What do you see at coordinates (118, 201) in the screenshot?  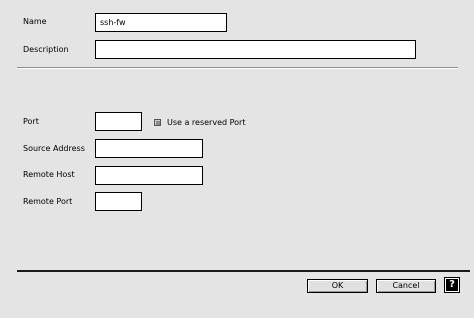 I see `remote-port-field` at bounding box center [118, 201].